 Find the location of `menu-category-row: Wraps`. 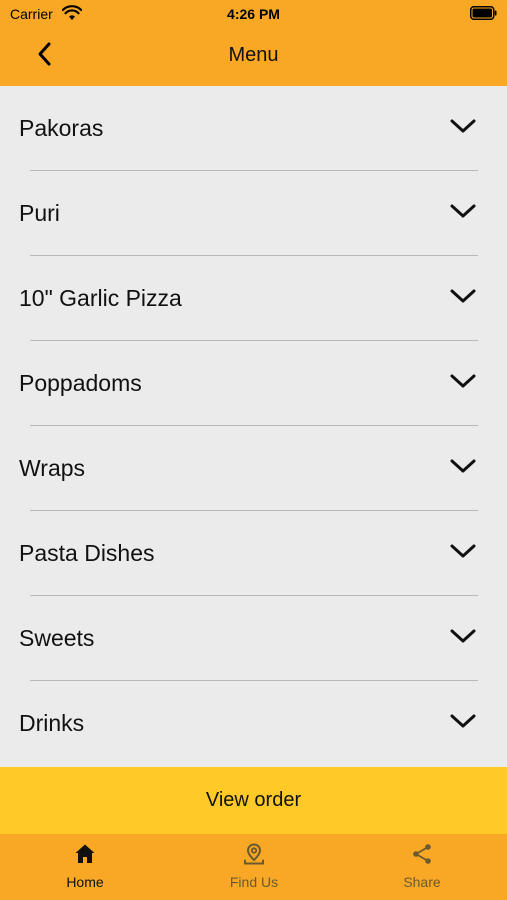

menu-category-row: Wraps is located at coordinates (253, 468).